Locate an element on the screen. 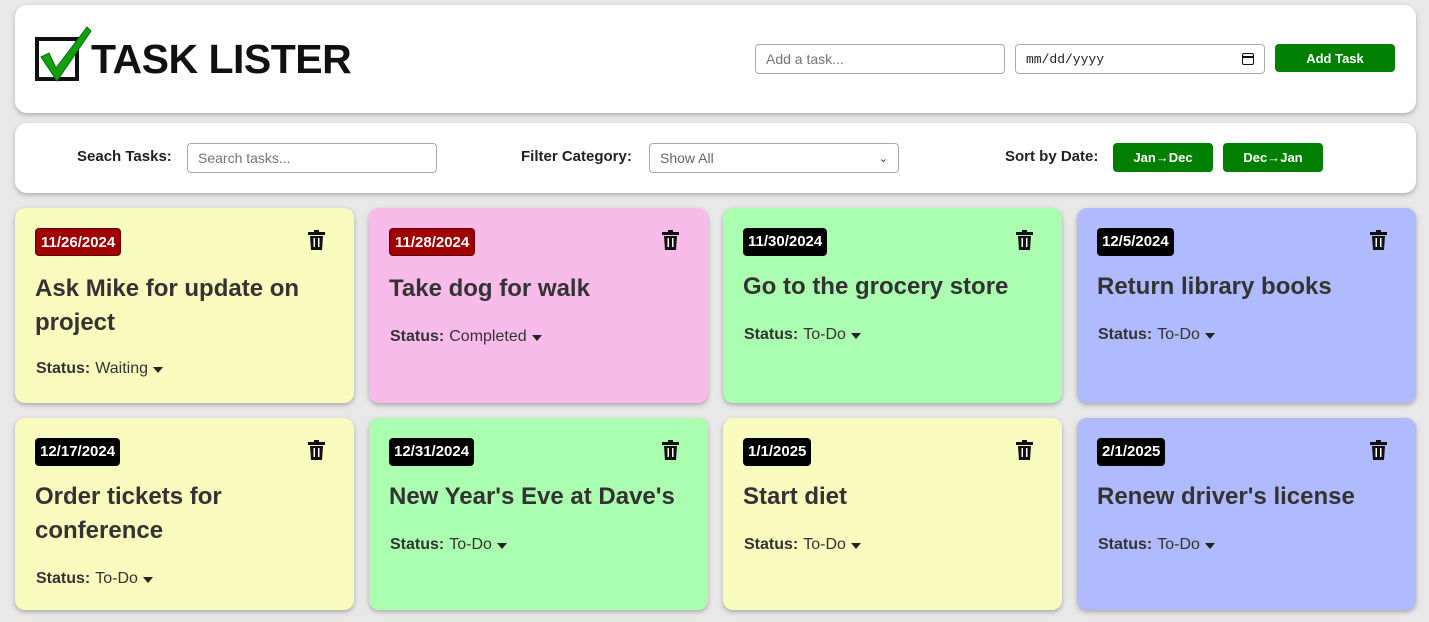  sort-desc-button: Dec→Jan is located at coordinates (1273, 157).